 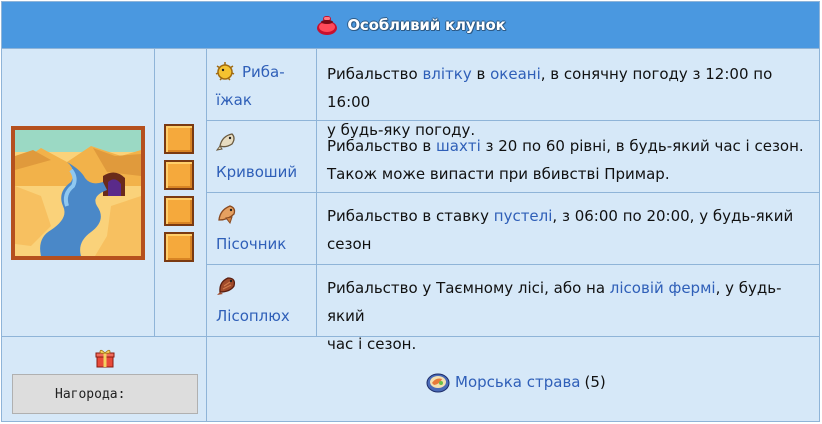 What do you see at coordinates (458, 146) in the screenshot?
I see `location-link-mines: шахті` at bounding box center [458, 146].